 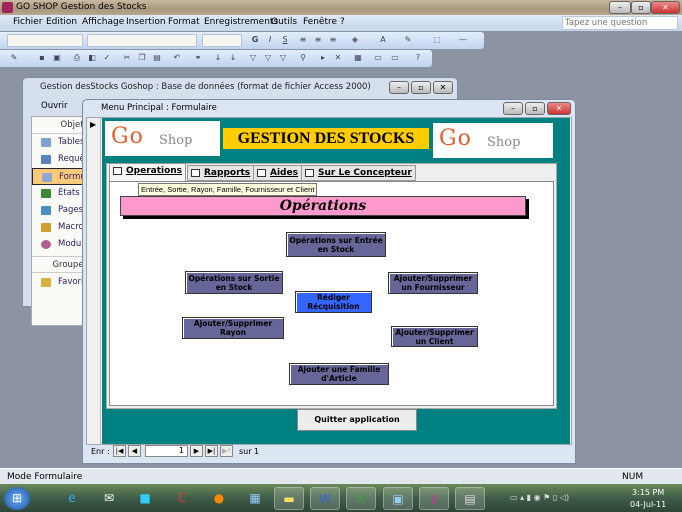 What do you see at coordinates (358, 173) in the screenshot?
I see `tab-sur-le-concepteur: Sur Le Concepteur` at bounding box center [358, 173].